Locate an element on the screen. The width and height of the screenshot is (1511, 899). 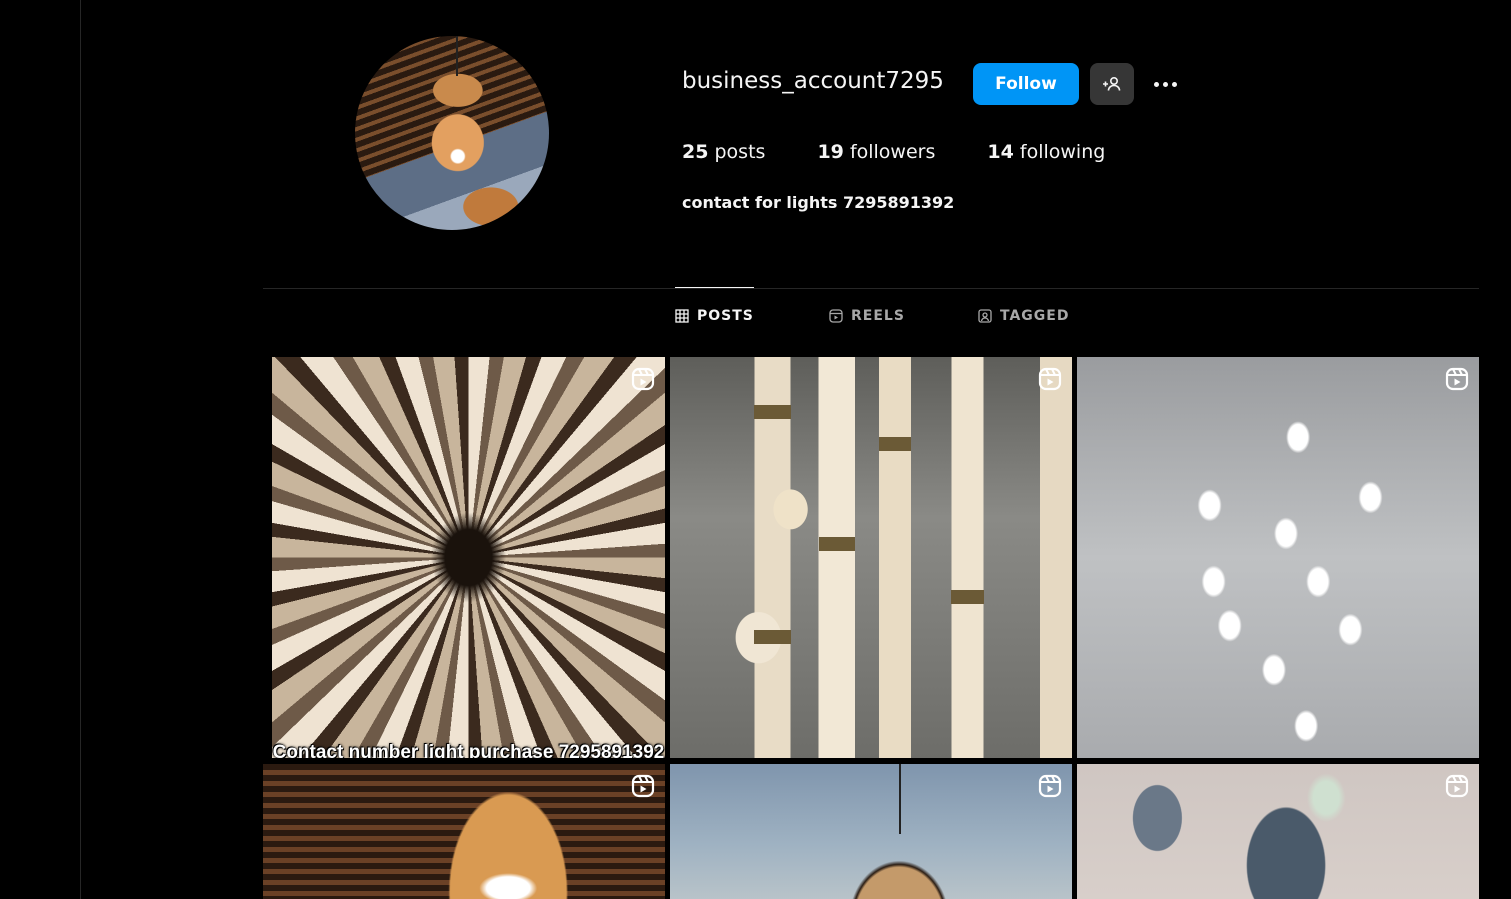
pendant-wire is located at coordinates (900, 799).